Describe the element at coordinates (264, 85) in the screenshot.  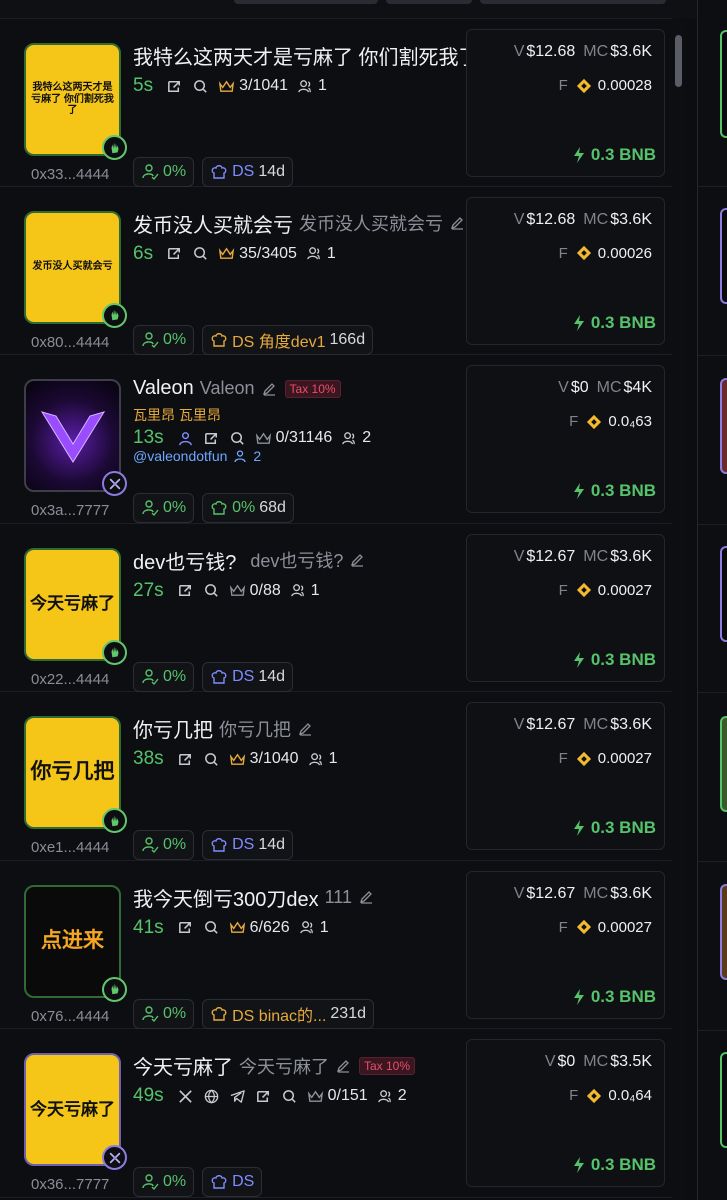
I see `holders-ratio: 3/1041` at that location.